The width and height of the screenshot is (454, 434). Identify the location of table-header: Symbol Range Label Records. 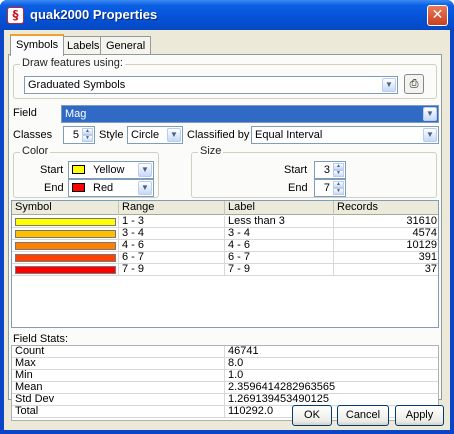
(225, 208).